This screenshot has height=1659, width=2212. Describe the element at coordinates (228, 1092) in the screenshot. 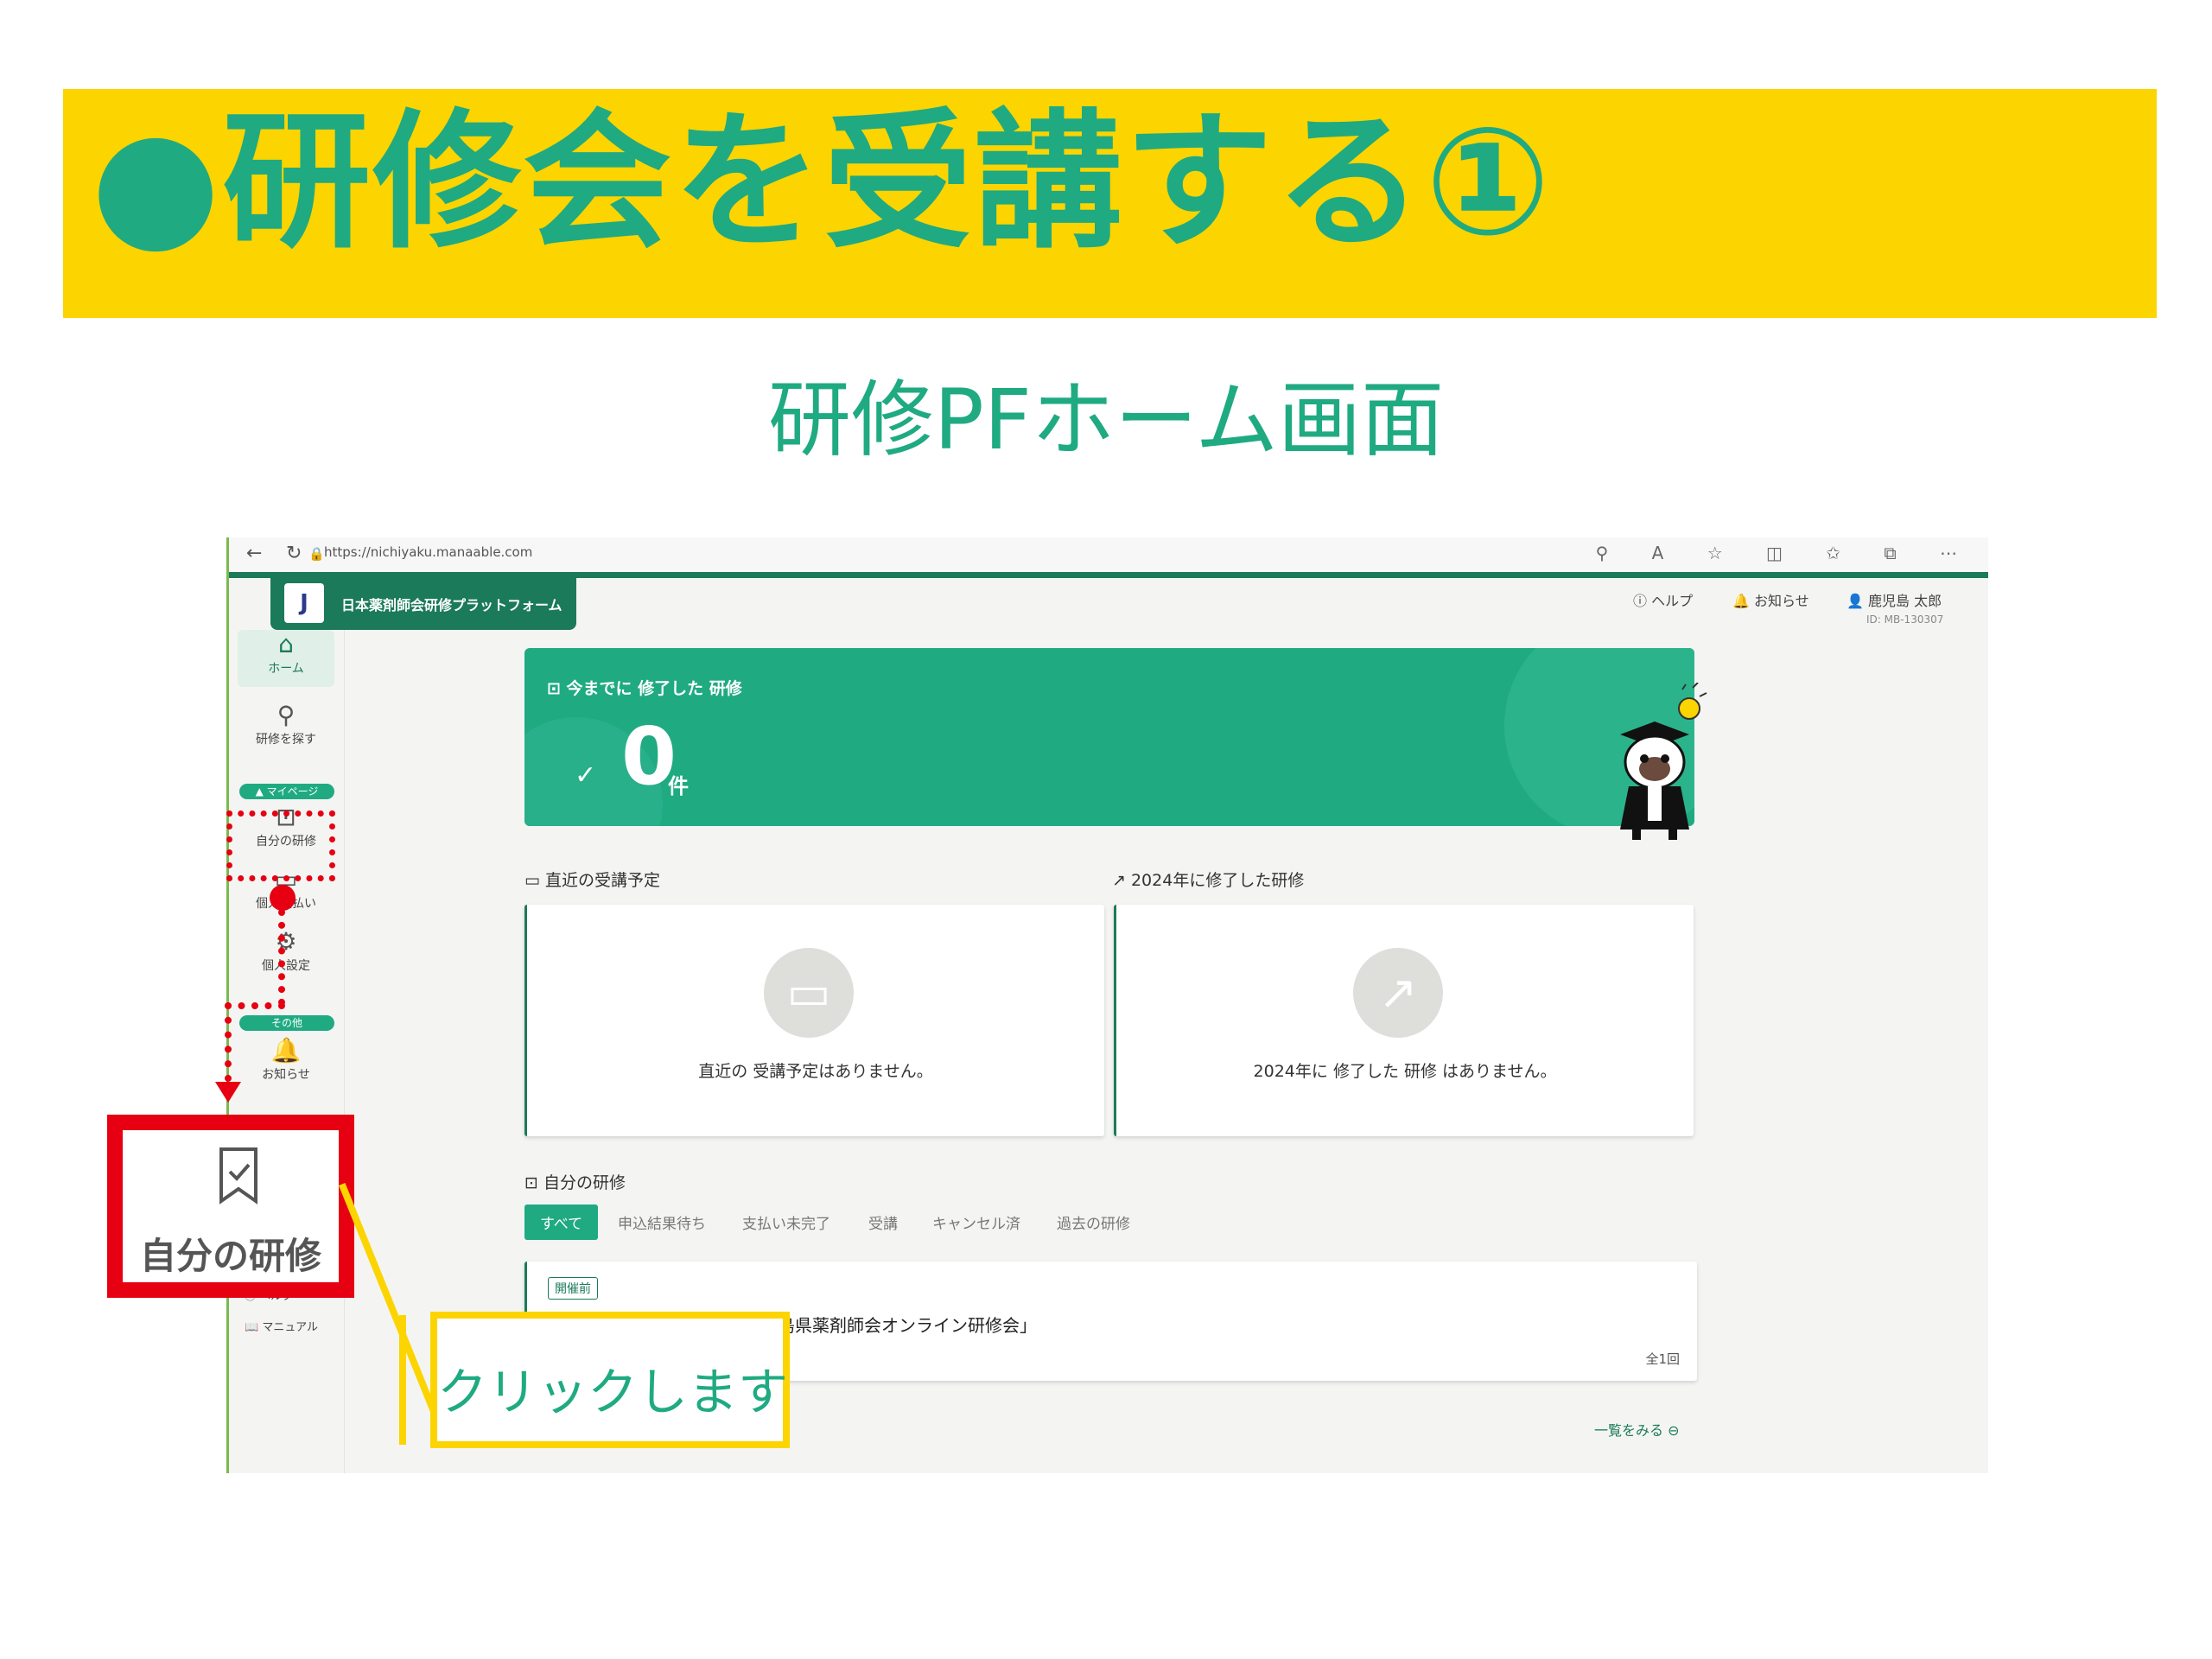

I see `arrow-down-icon` at that location.